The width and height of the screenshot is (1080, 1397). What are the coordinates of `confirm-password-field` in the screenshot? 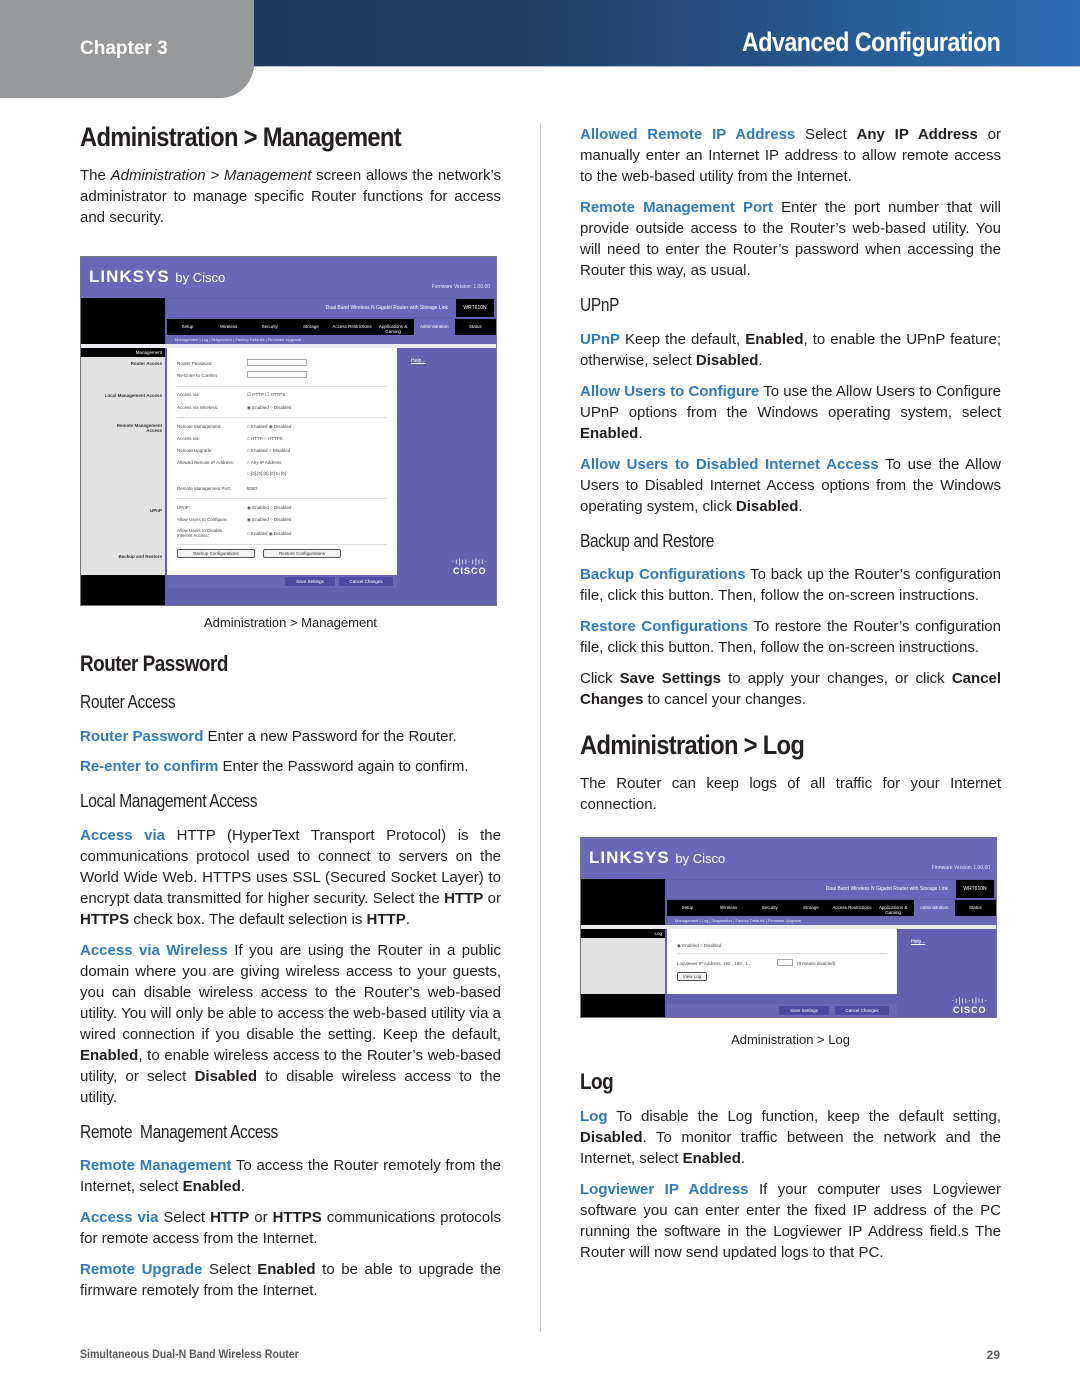 It's located at (277, 375).